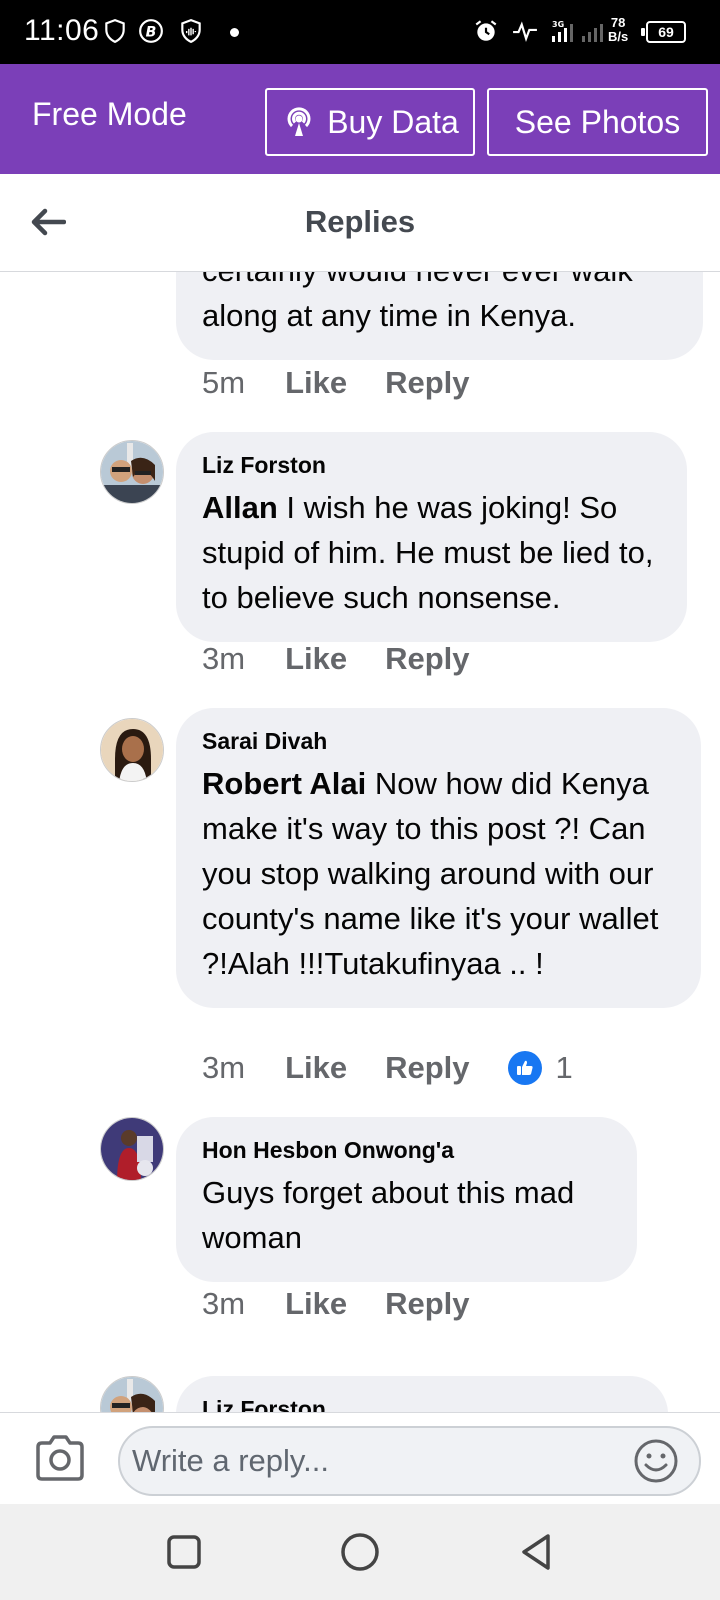 The height and width of the screenshot is (1600, 720). I want to click on comment-mention: Robert Alai, so click(284, 783).